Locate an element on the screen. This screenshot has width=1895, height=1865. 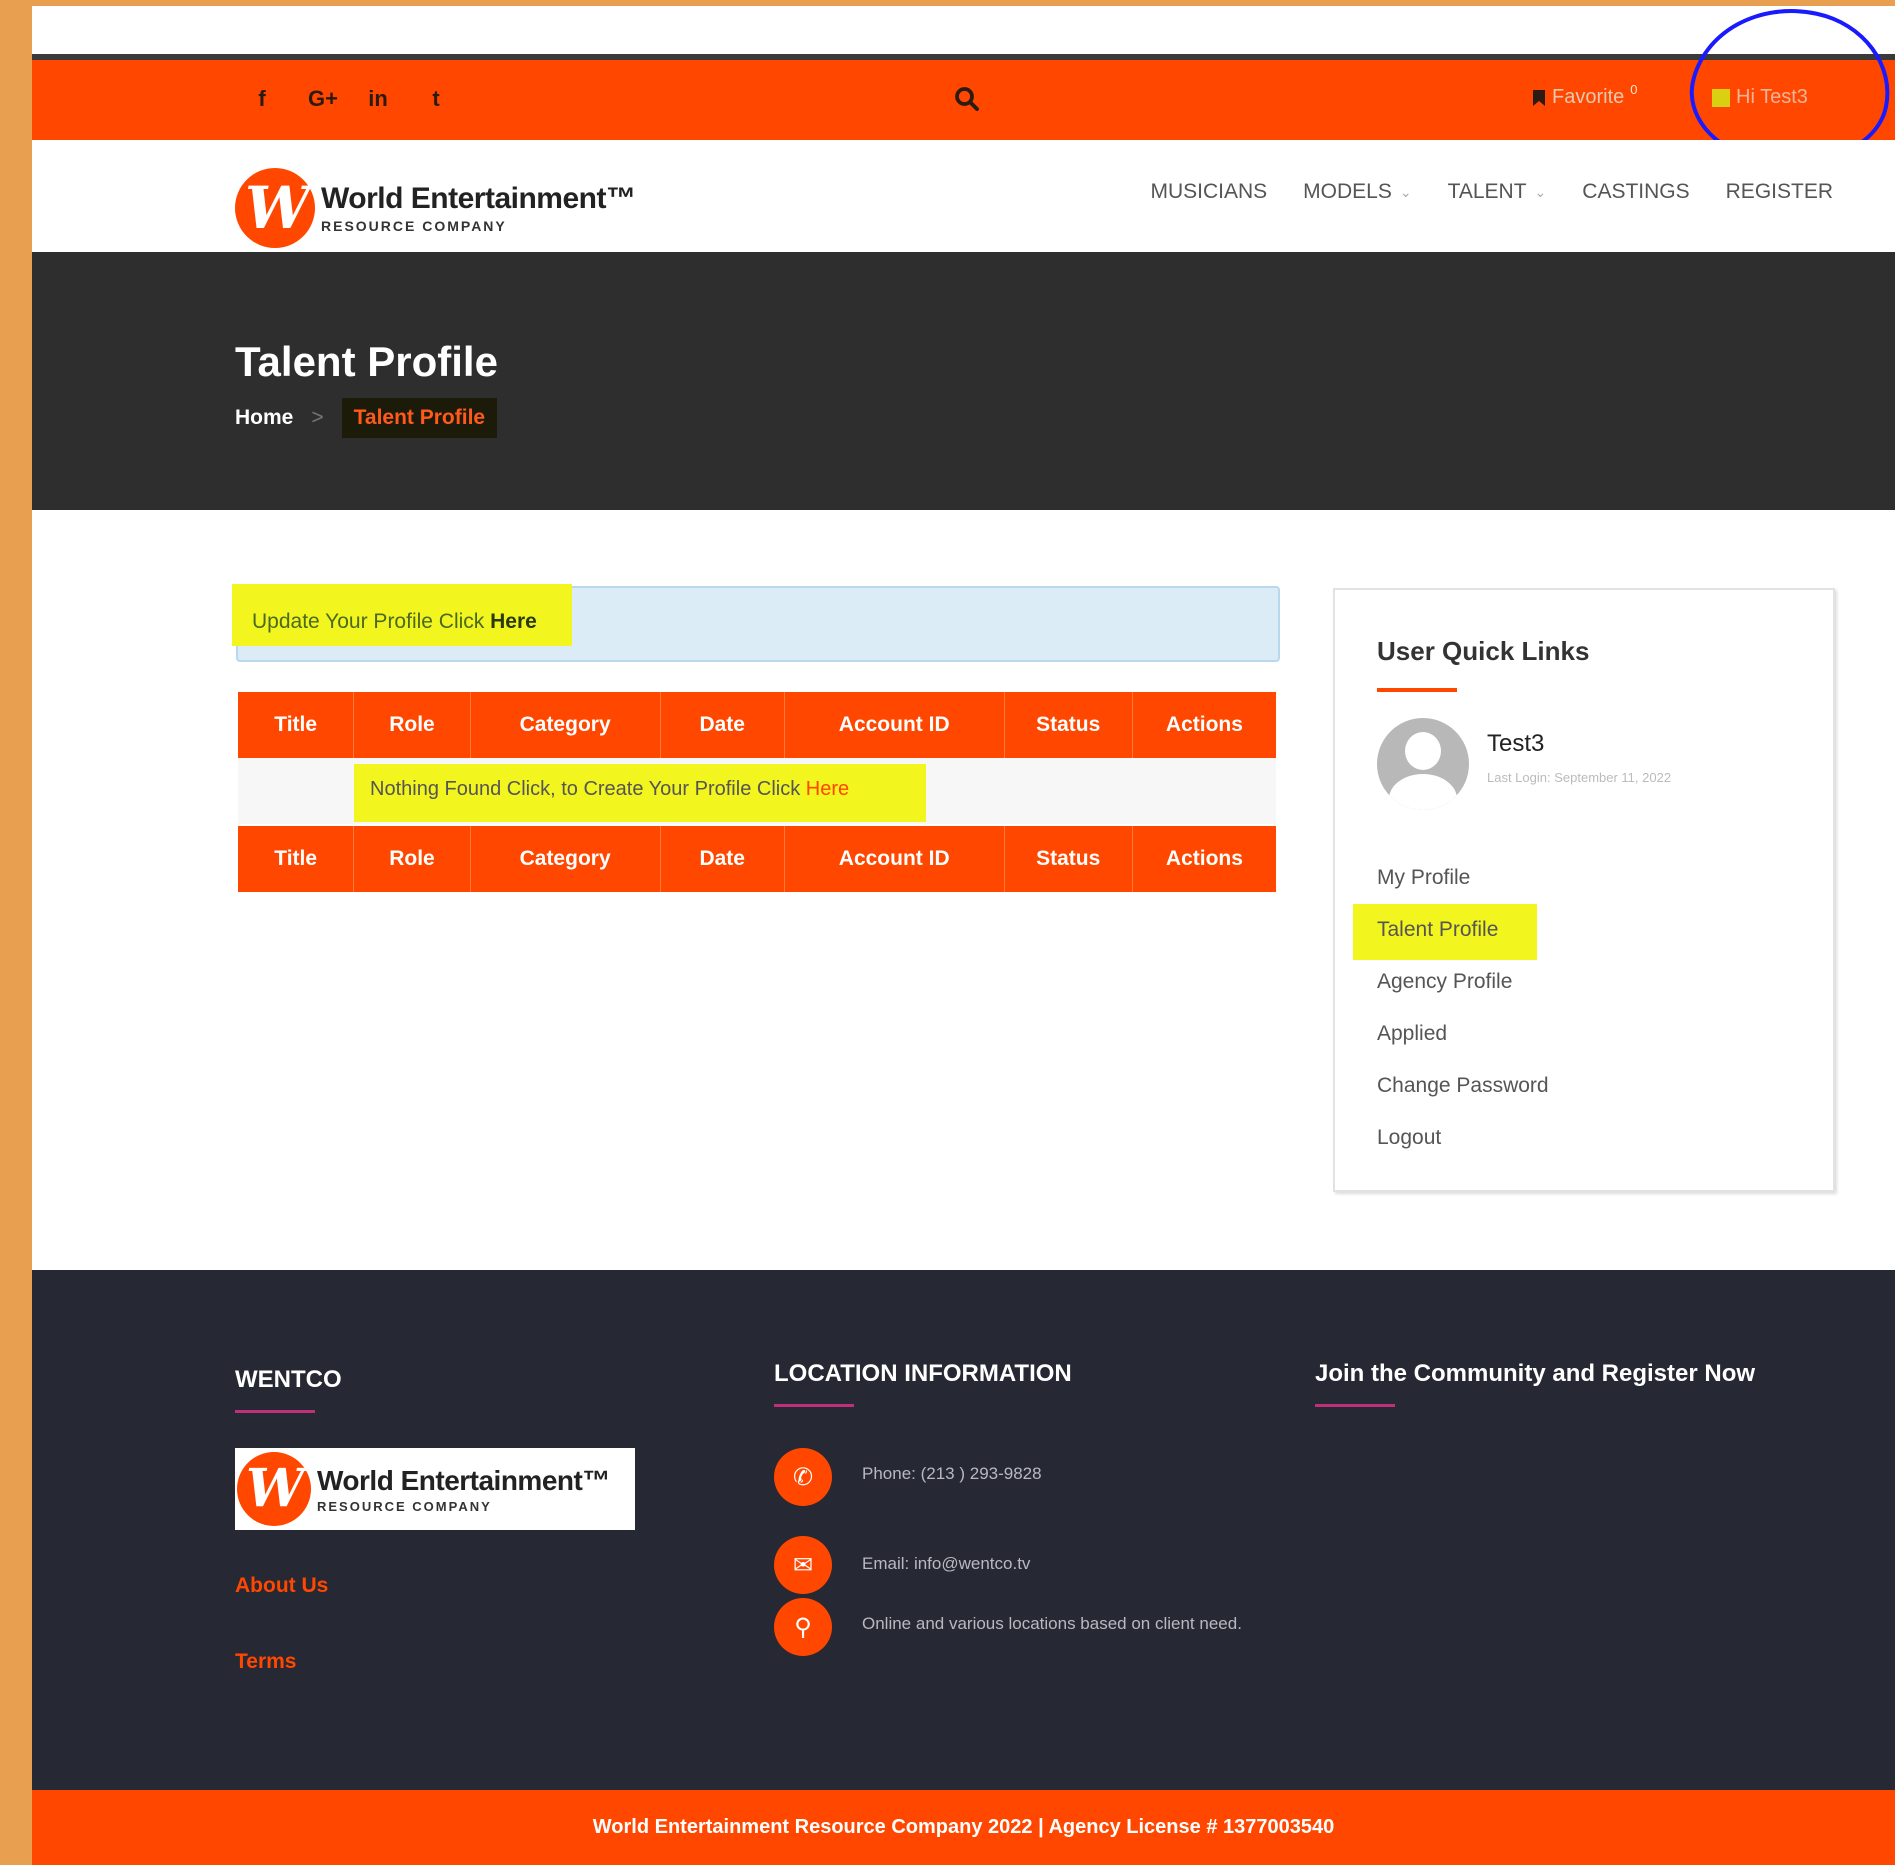
top-bar: f G+ in t Favorite 0 Hi Test3 is located at coordinates (963, 100).